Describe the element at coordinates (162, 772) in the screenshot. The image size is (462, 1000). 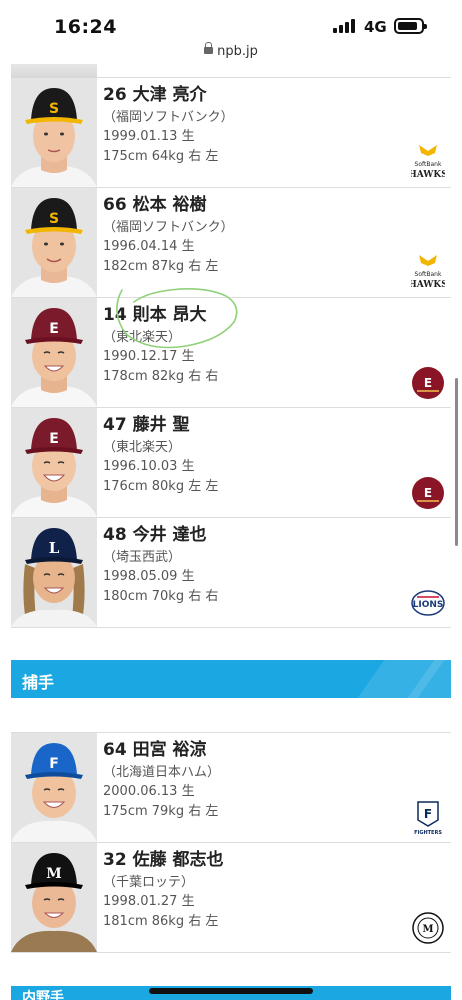
I see `player-team: （北海道日本ハム）` at that location.